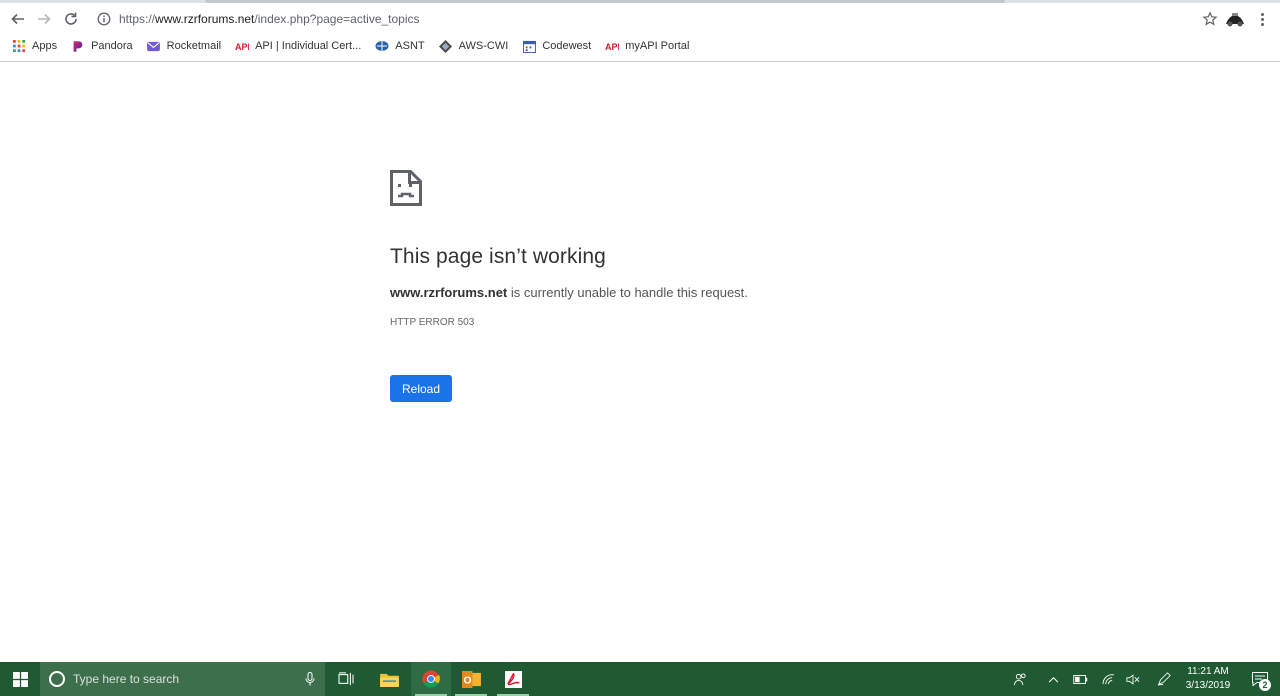 The width and height of the screenshot is (1280, 696). Describe the element at coordinates (382, 46) in the screenshot. I see `asnt-logo-icon` at that location.